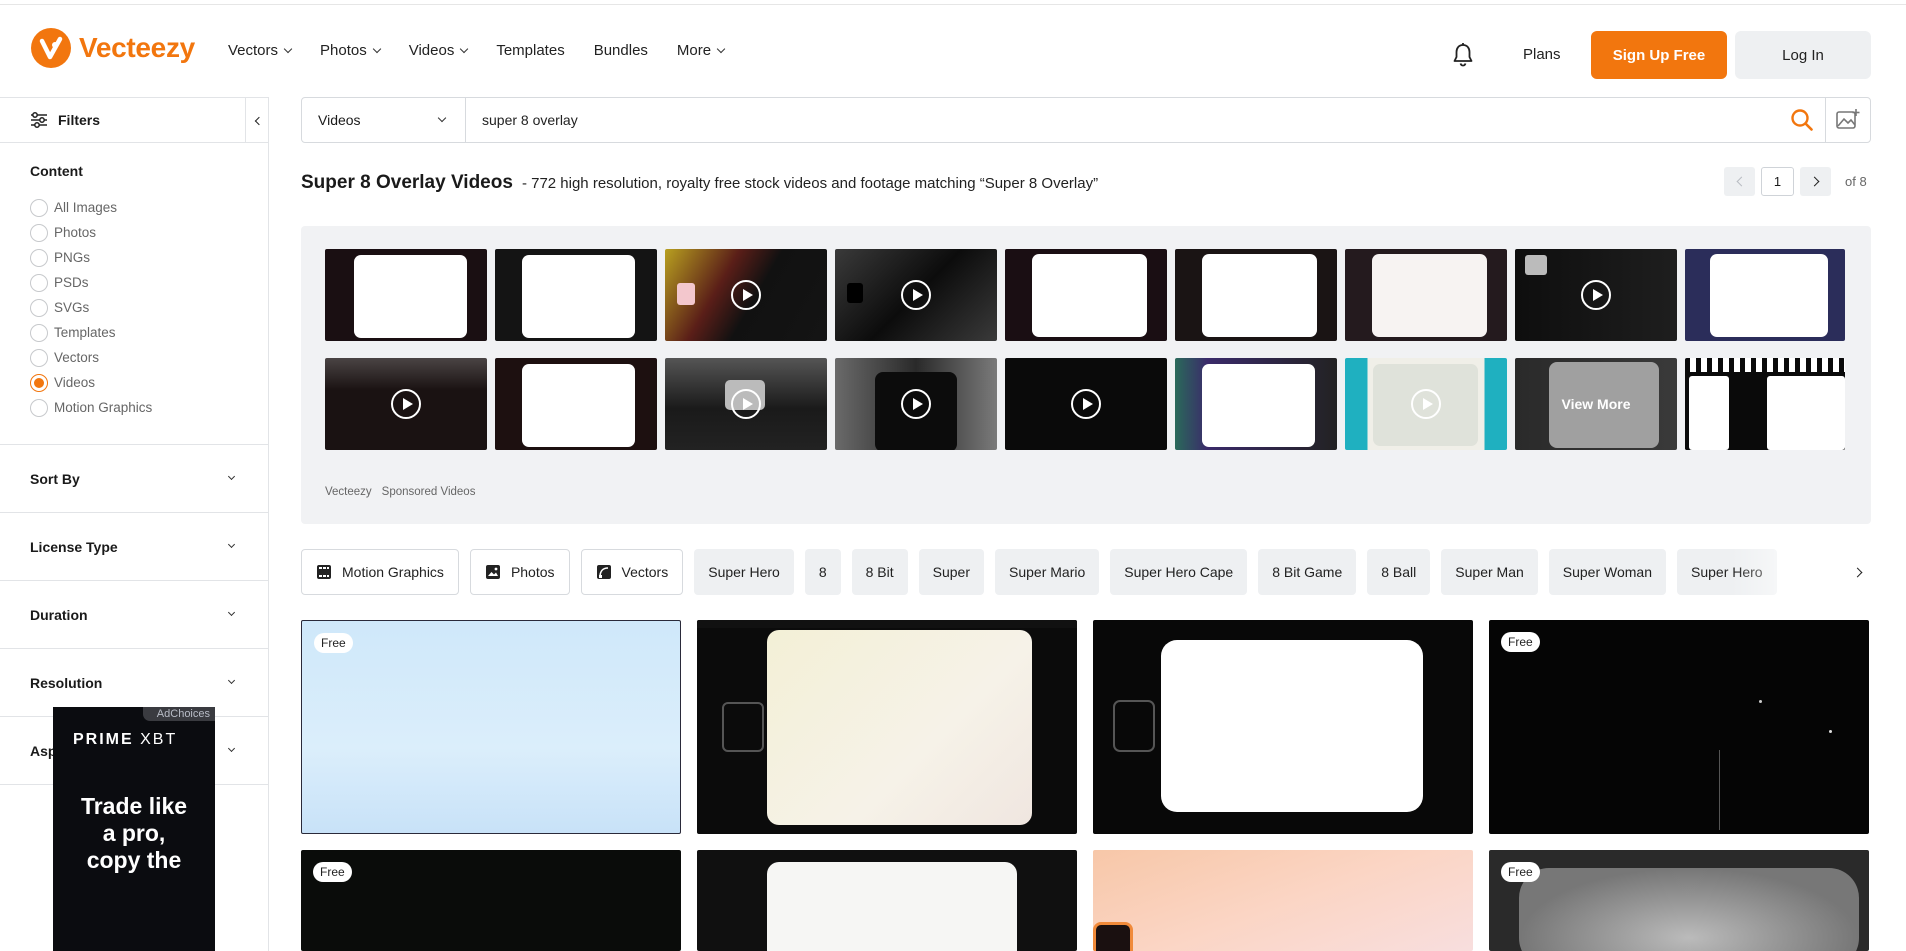 The image size is (1906, 951). I want to click on search-input, so click(1122, 120).